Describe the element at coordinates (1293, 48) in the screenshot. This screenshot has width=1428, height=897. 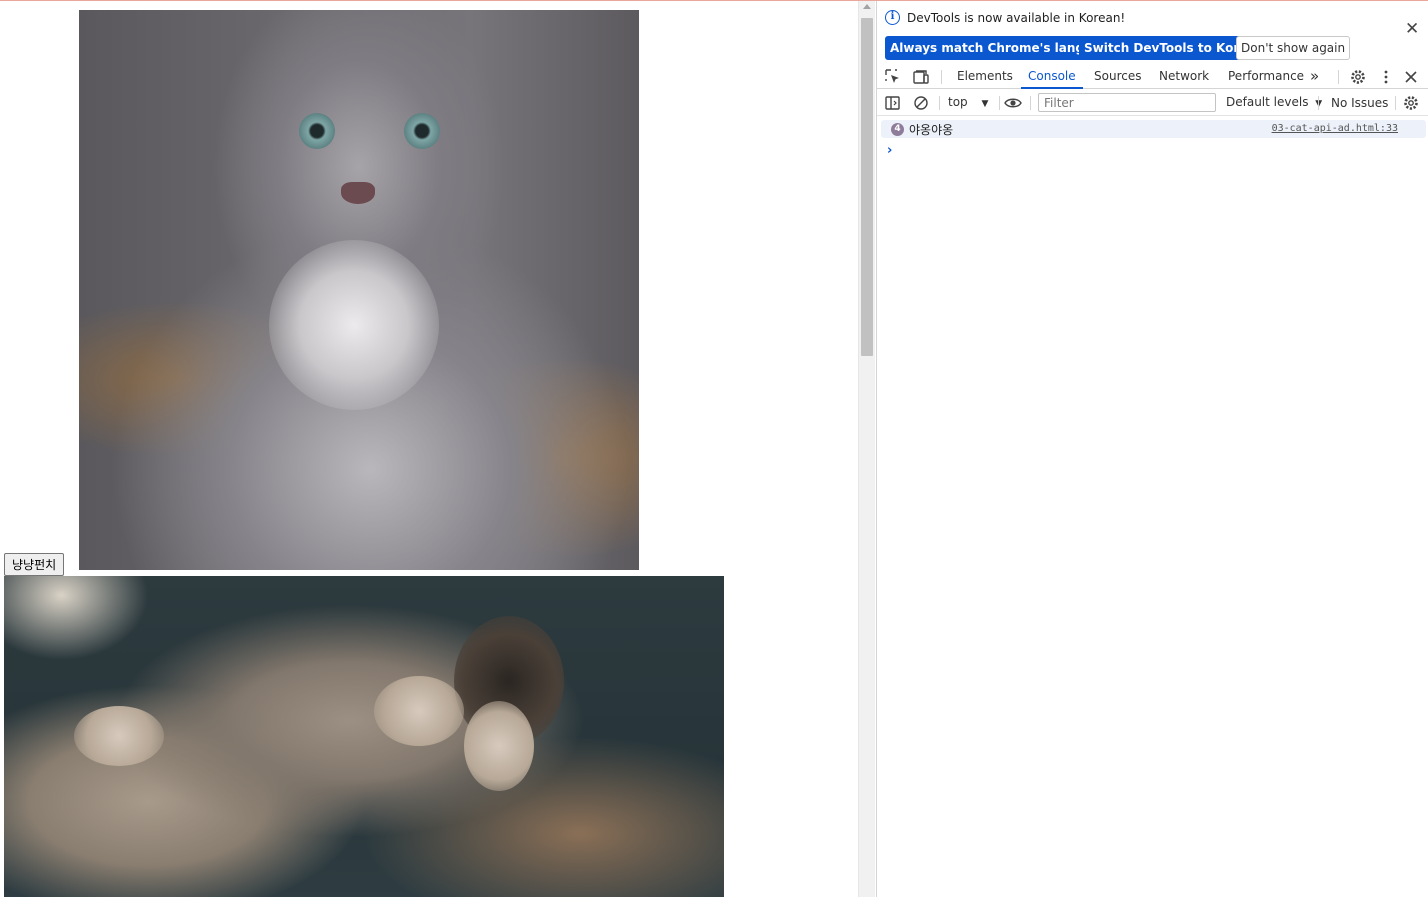
I see `dont-show-again-button: Don't show again` at that location.